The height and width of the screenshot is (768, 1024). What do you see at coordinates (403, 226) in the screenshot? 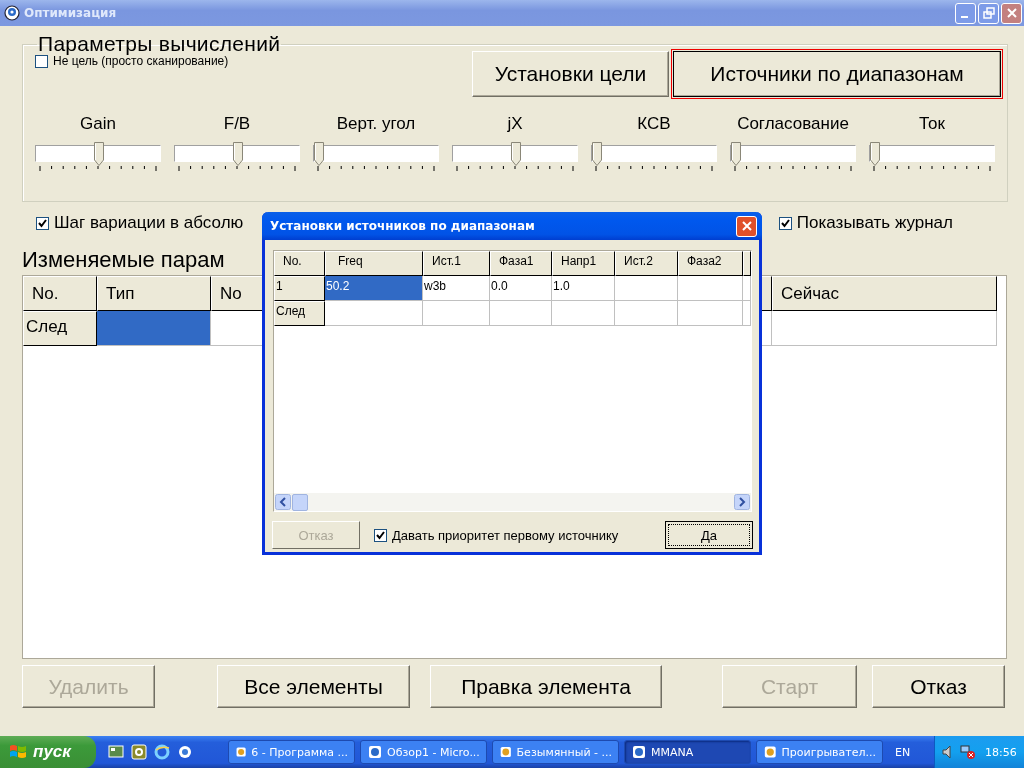
I see `dialog-title: Установки источников по диапазонам` at bounding box center [403, 226].